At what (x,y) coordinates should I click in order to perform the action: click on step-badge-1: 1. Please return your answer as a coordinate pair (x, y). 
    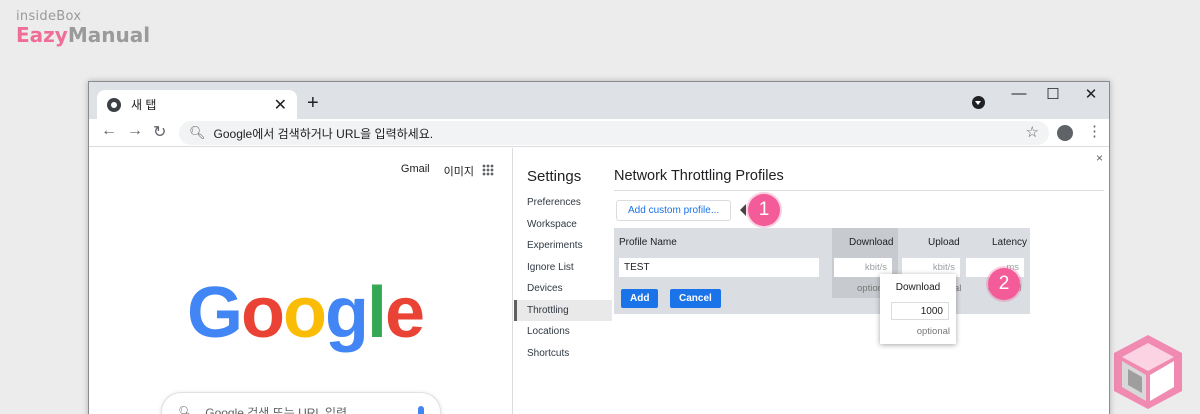
    Looking at the image, I should click on (764, 210).